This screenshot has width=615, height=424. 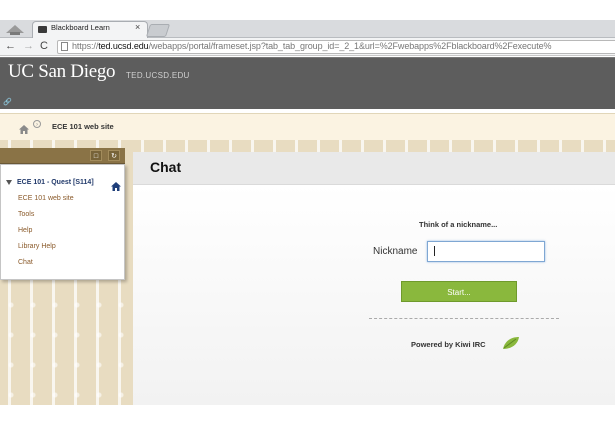 I want to click on menu-item-tools: Tools, so click(x=26, y=214).